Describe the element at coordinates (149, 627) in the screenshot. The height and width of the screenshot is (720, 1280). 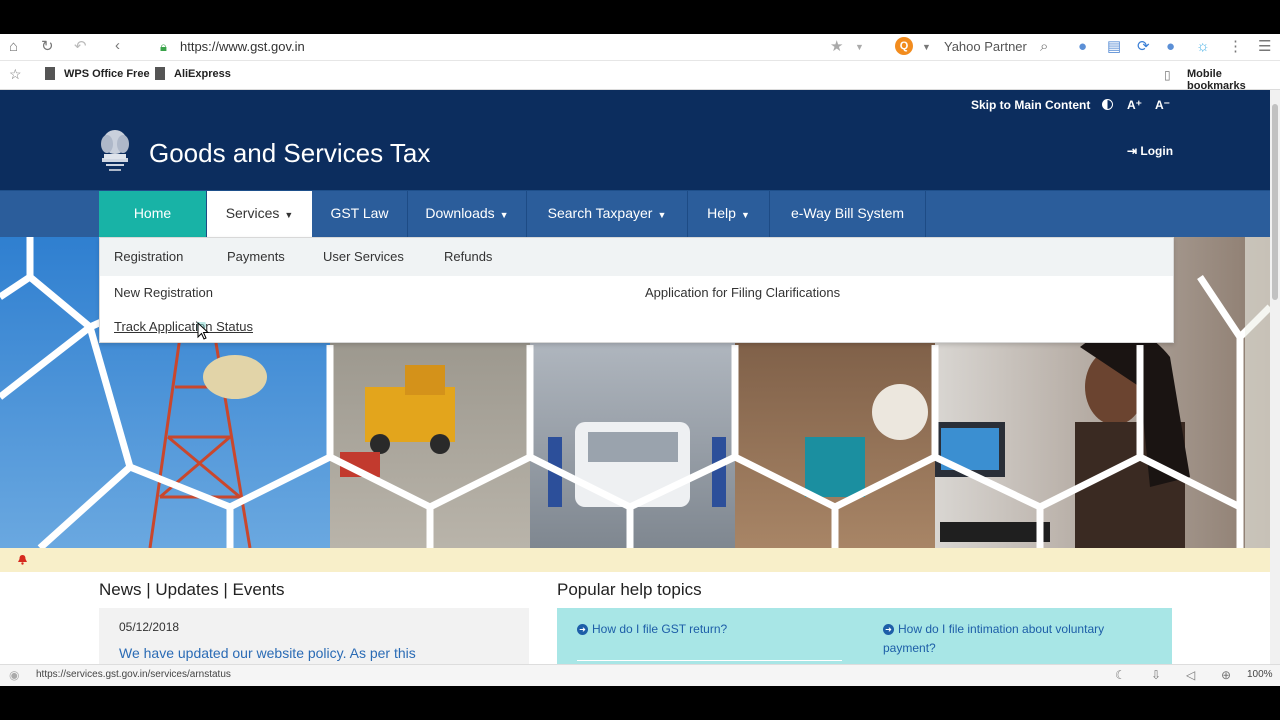
I see `news-date: 05/12/2018` at that location.